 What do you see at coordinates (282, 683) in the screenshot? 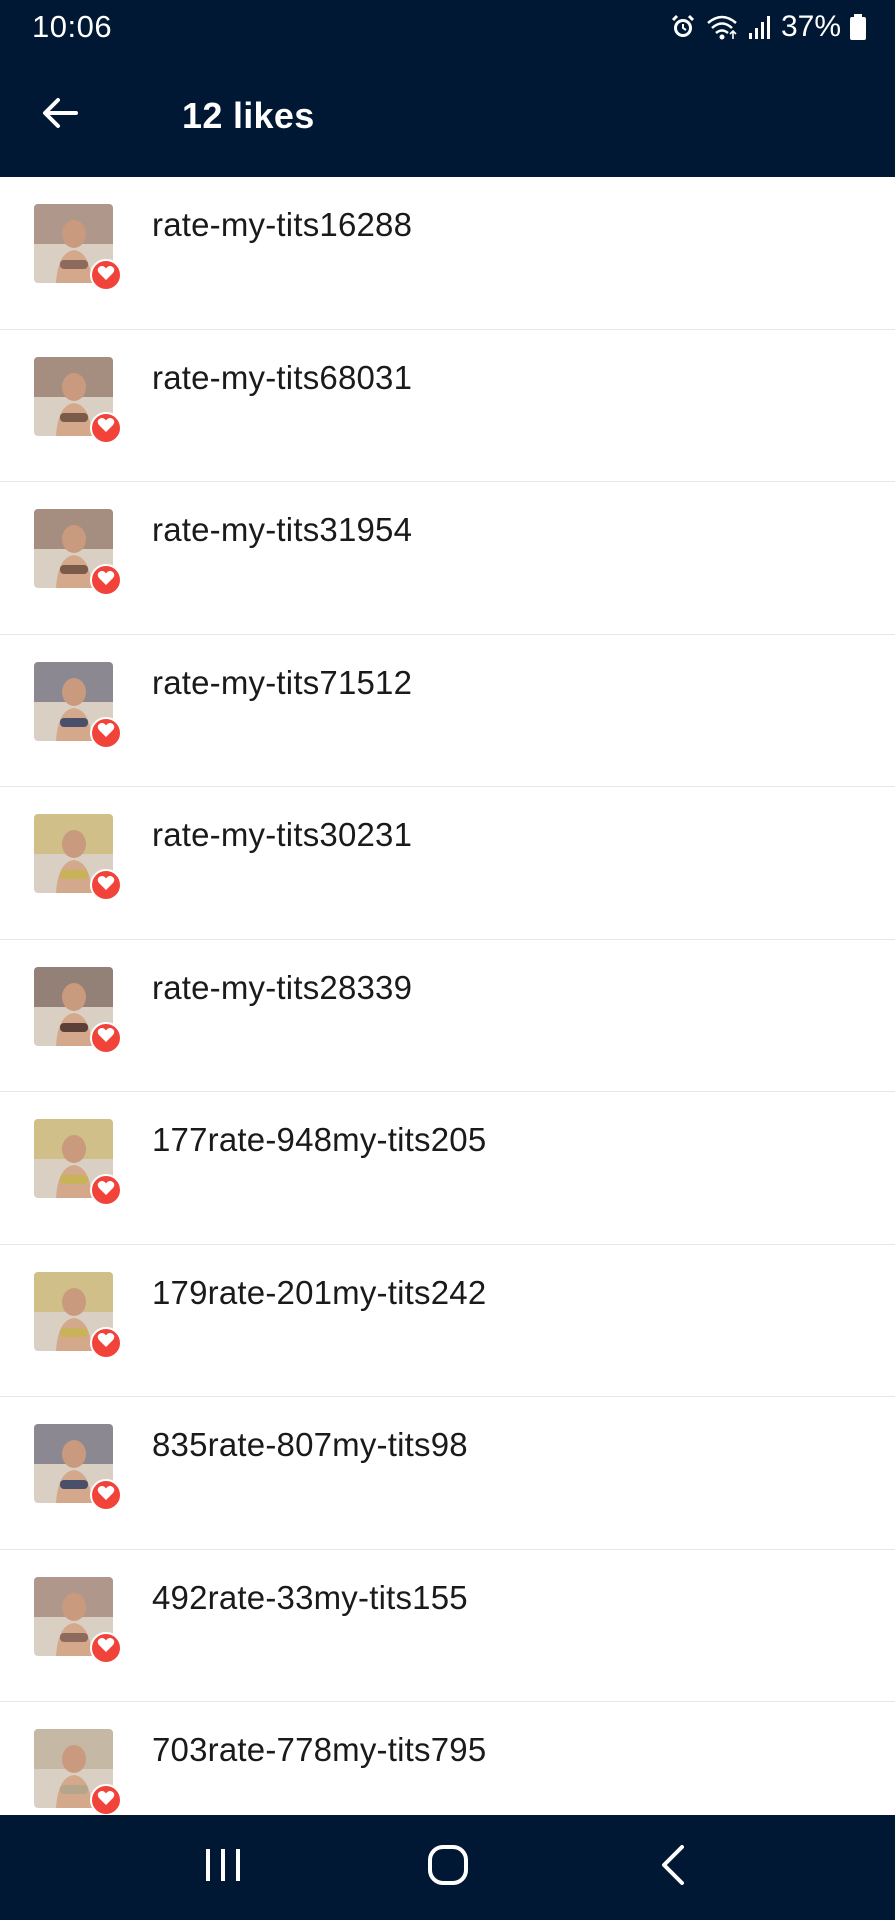
I see `username: rate-my-tits71512` at bounding box center [282, 683].